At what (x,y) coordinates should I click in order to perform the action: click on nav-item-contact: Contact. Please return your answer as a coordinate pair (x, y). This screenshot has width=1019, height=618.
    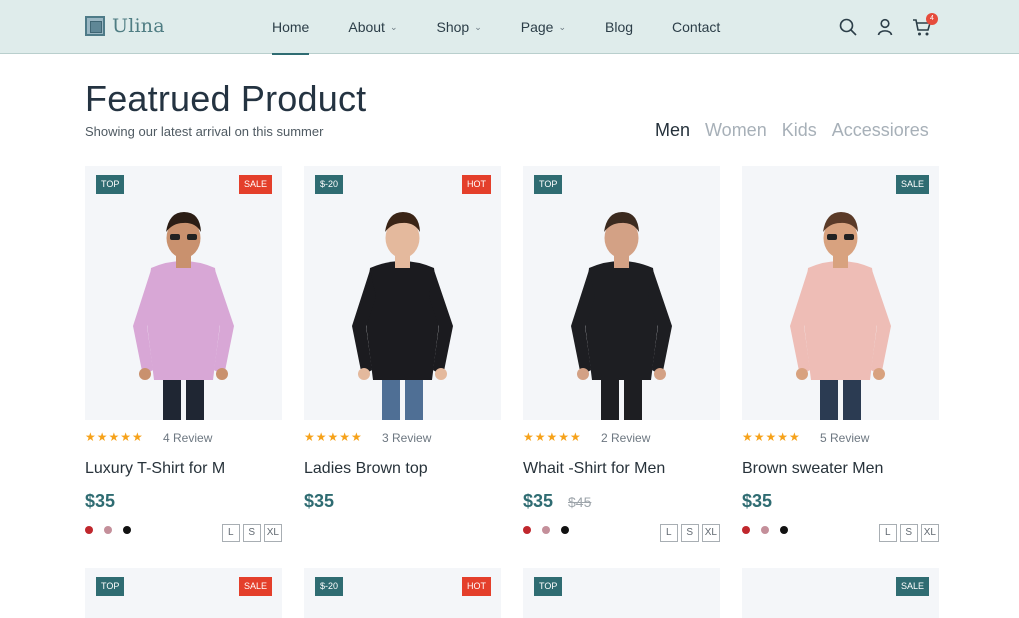
    Looking at the image, I should click on (696, 27).